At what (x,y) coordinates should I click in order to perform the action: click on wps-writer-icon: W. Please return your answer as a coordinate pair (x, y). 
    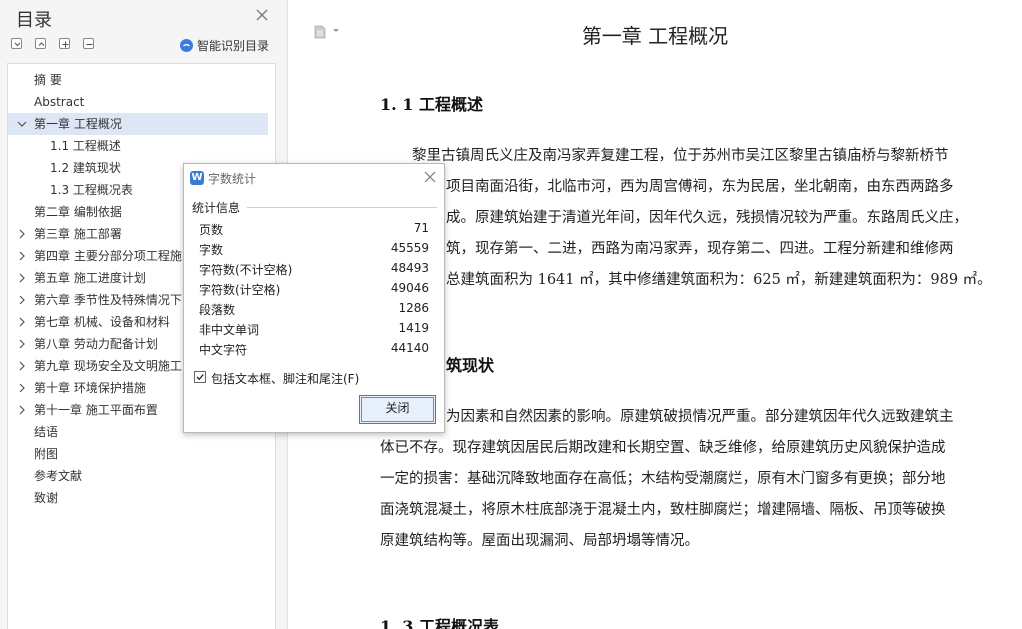
    Looking at the image, I should click on (197, 178).